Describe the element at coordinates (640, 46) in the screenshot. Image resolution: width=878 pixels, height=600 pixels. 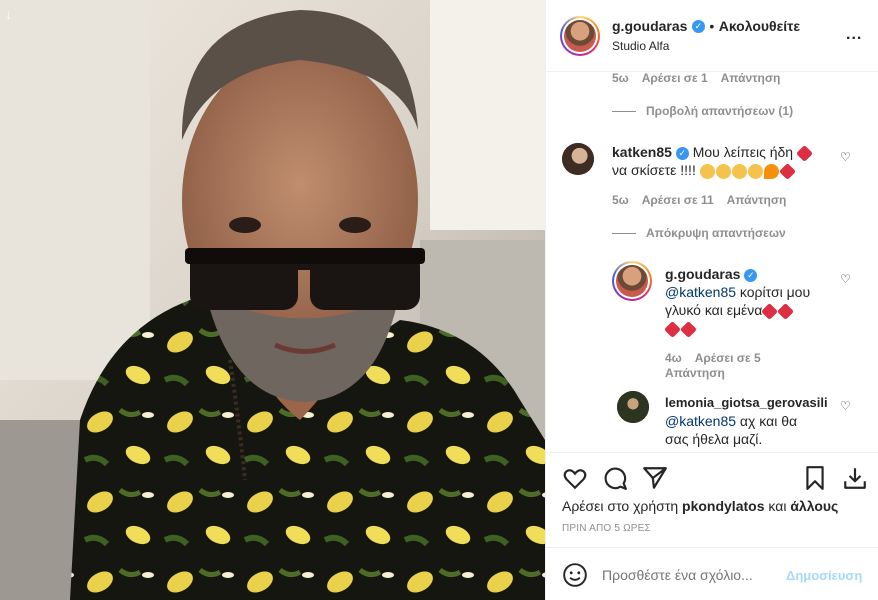
I see `post-location: Studio Alfa` at that location.